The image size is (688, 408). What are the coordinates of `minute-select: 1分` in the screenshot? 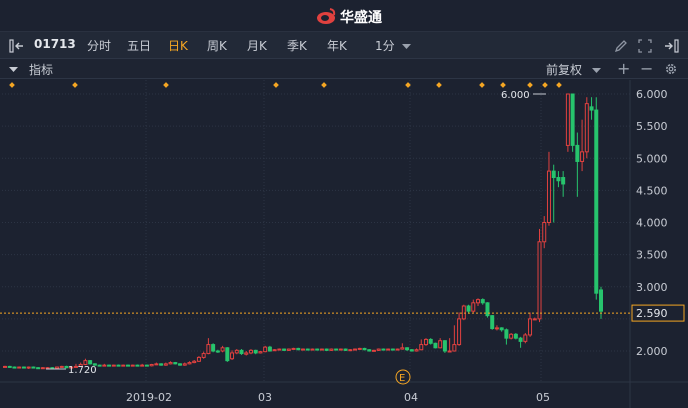 It's located at (393, 45).